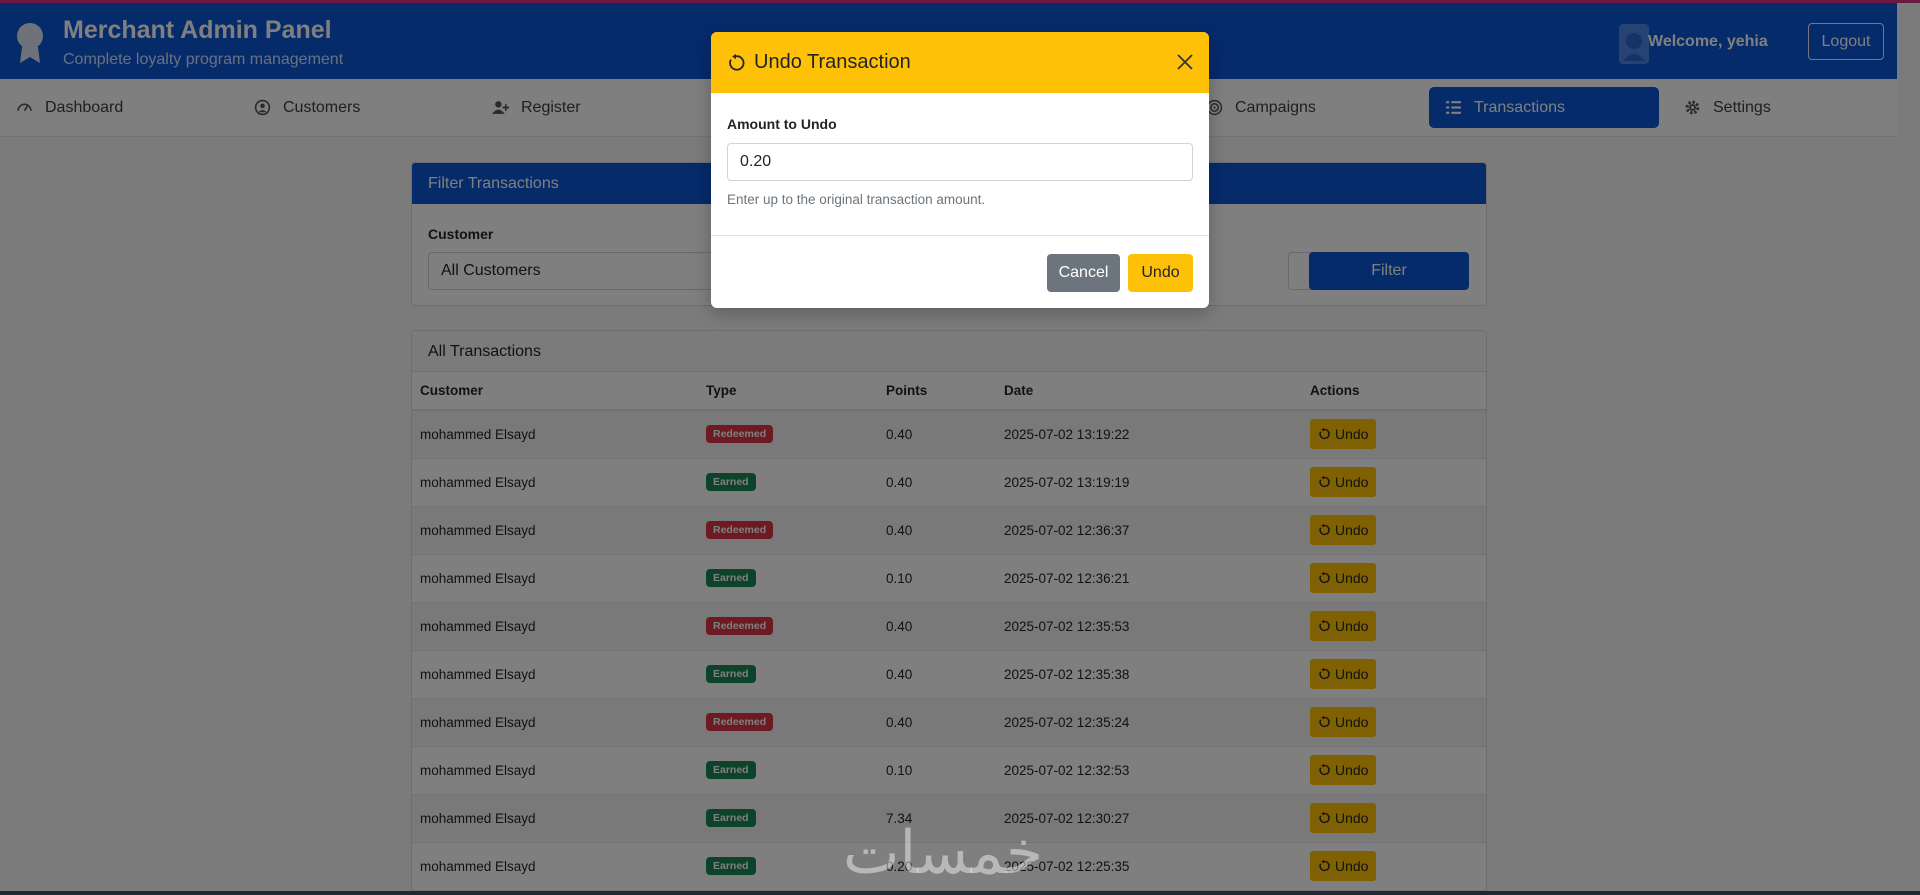 The width and height of the screenshot is (1920, 895). What do you see at coordinates (832, 62) in the screenshot?
I see `modal-title: Undo Transaction` at bounding box center [832, 62].